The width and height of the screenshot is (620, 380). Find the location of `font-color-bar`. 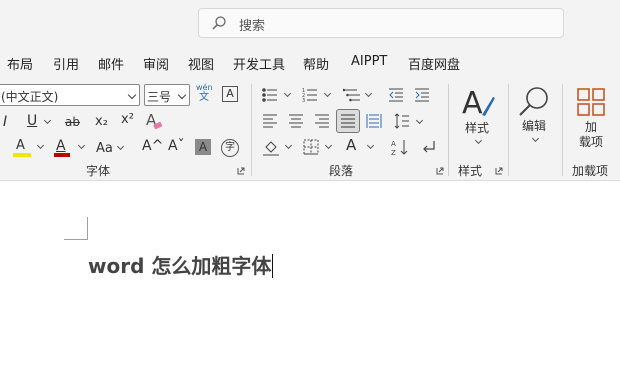

font-color-bar is located at coordinates (62, 155).